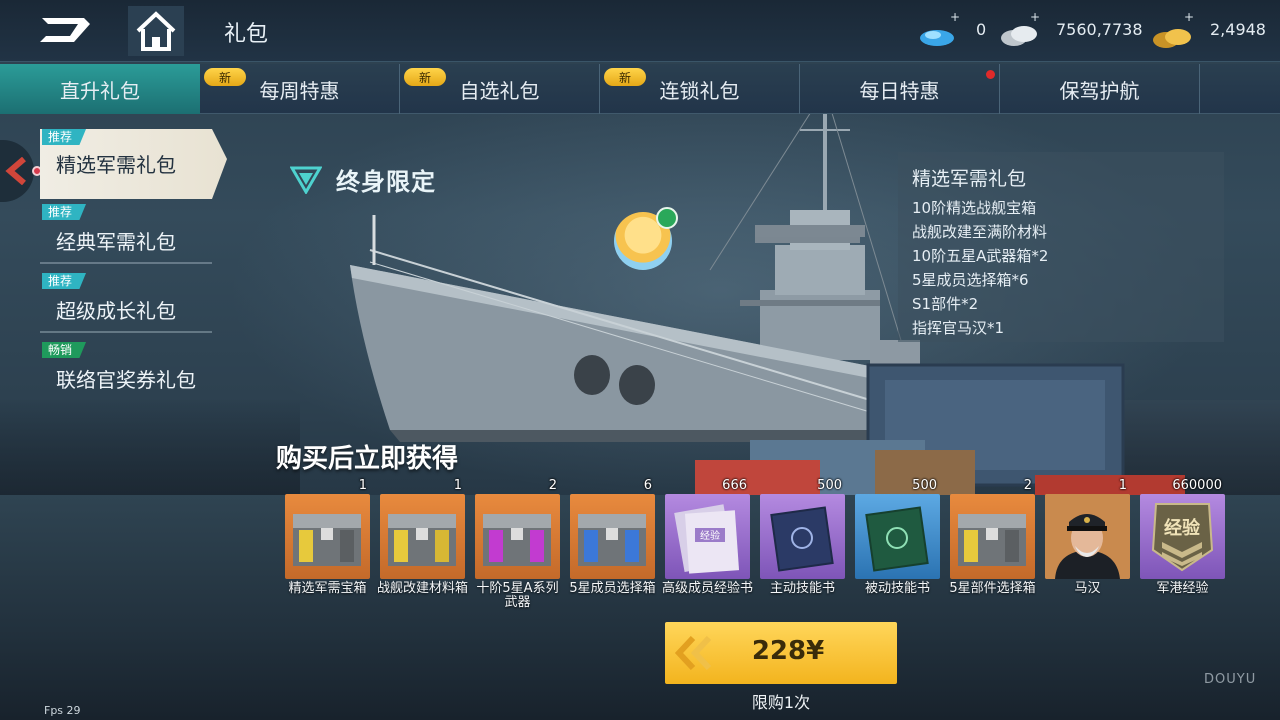 The height and width of the screenshot is (720, 1280). Describe the element at coordinates (788, 651) in the screenshot. I see `price-label: 228¥` at that location.